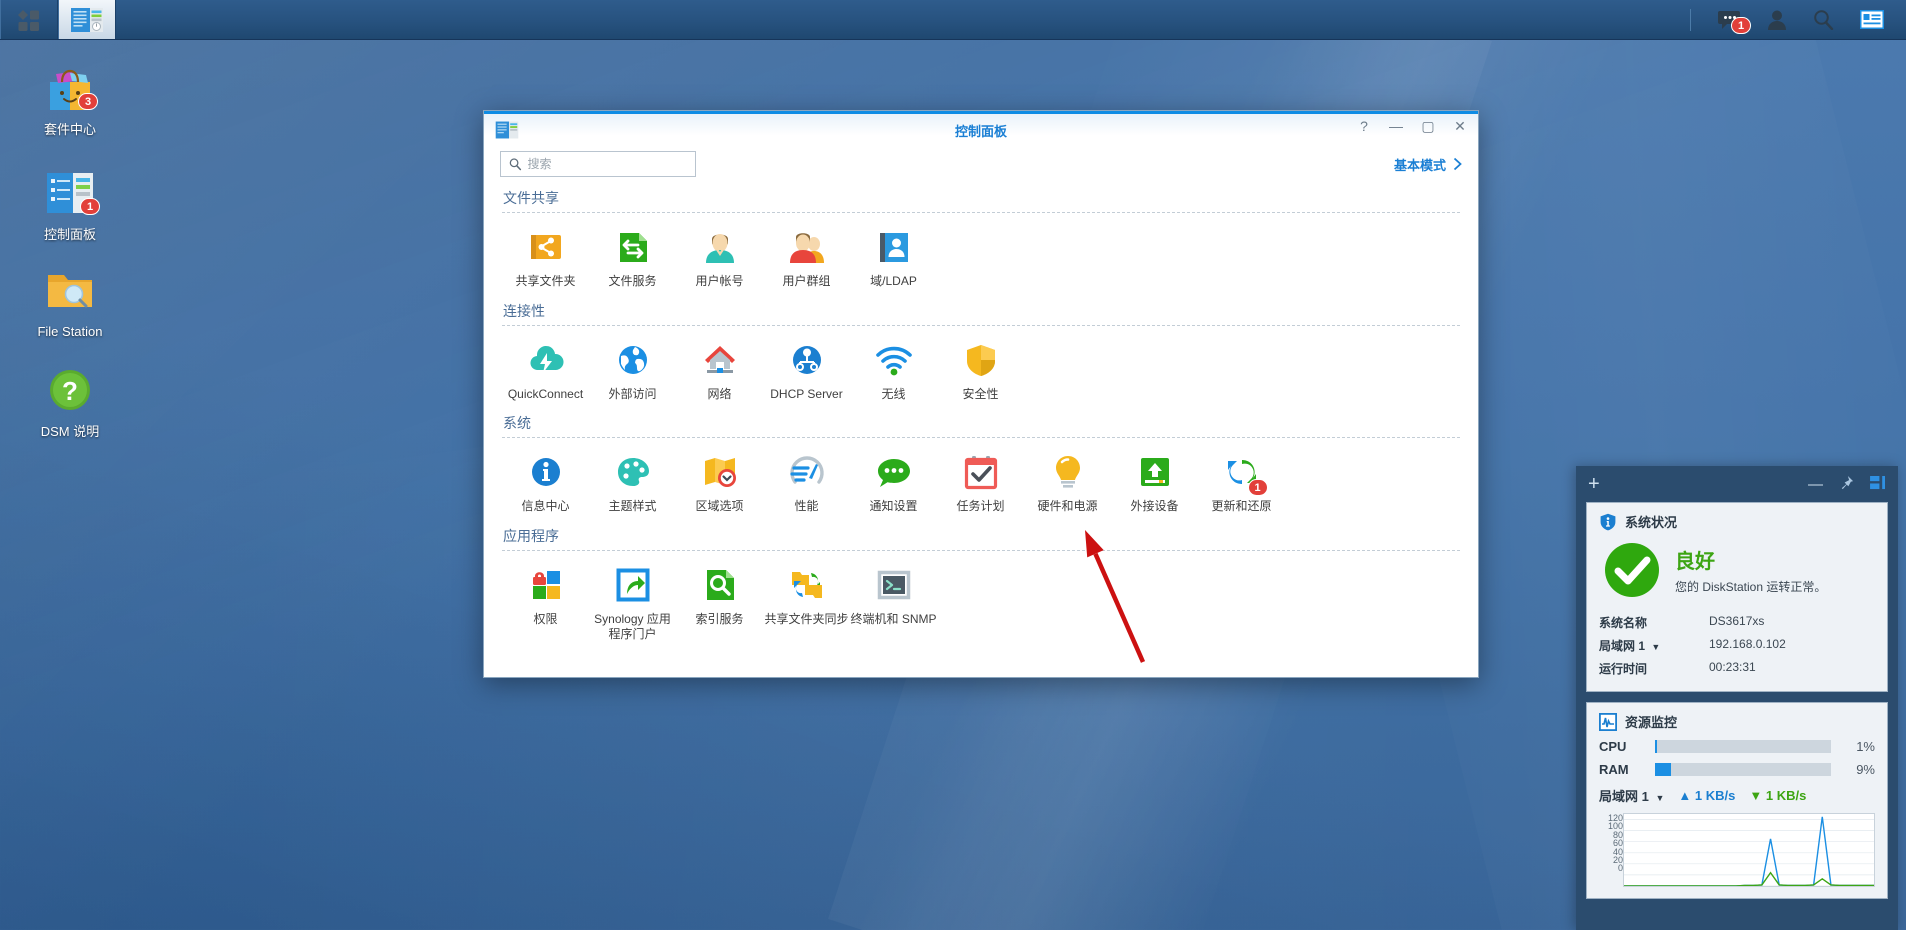 Image resolution: width=1906 pixels, height=930 pixels. Describe the element at coordinates (980, 482) in the screenshot. I see `cp-item-task-scheduler: 任务计划` at that location.